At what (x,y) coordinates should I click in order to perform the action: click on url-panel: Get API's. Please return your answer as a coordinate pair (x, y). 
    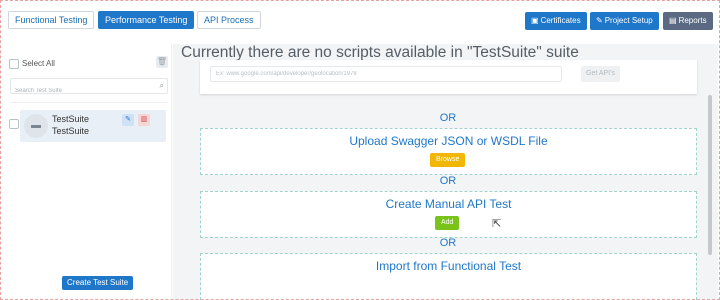
    Looking at the image, I should click on (448, 77).